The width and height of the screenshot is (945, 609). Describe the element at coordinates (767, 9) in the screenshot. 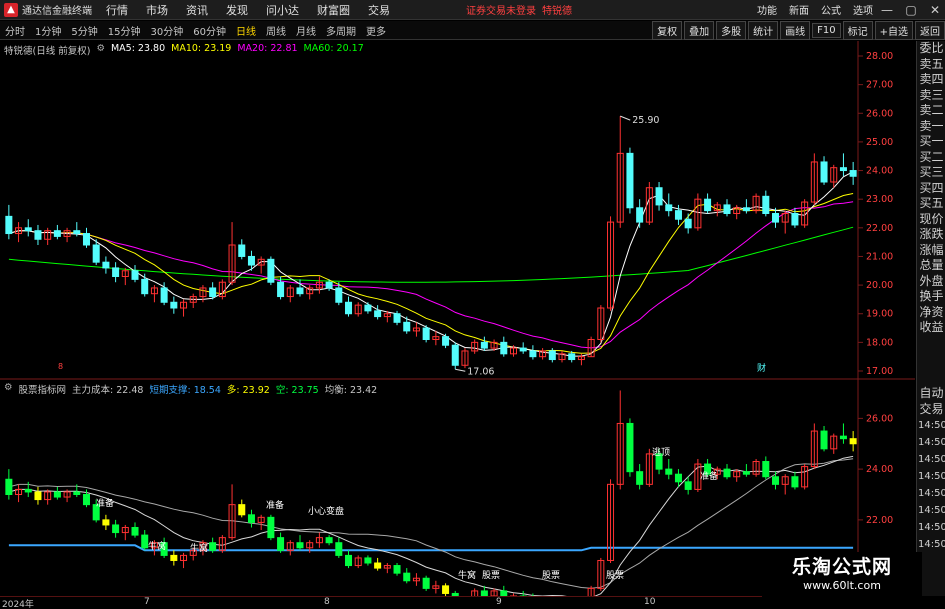

I see `menu-function: 功能` at that location.